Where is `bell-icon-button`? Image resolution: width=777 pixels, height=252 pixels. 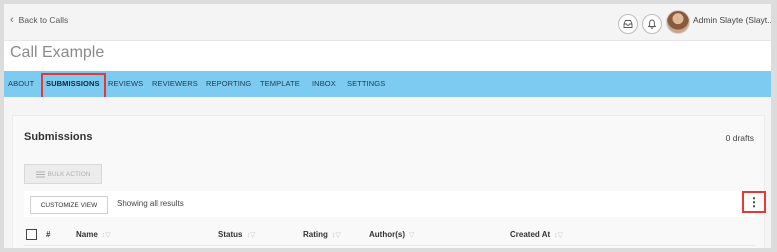 bell-icon-button is located at coordinates (652, 24).